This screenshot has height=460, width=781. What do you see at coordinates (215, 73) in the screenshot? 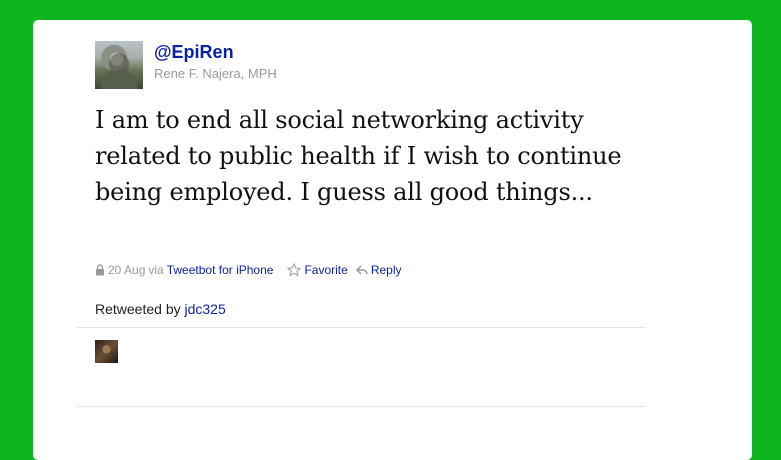
I see `user-full-name: Rene F. Najera, MPH` at bounding box center [215, 73].